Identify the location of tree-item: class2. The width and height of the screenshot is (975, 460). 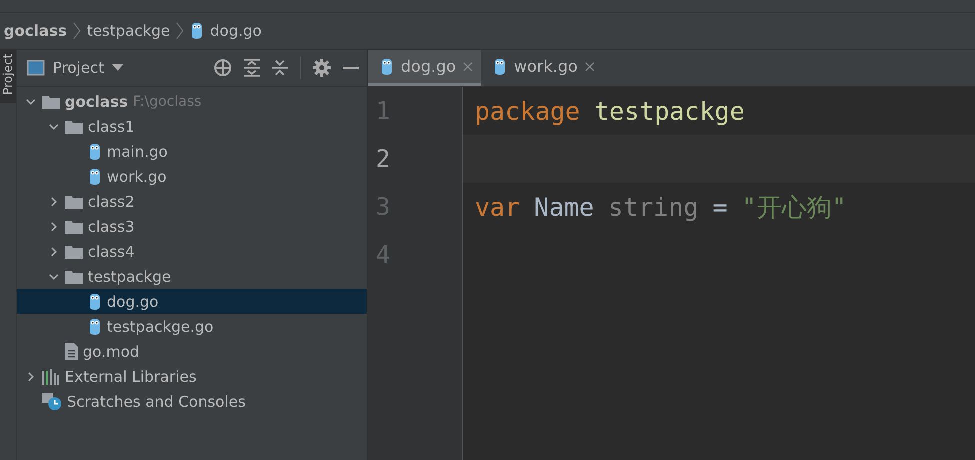
(192, 201).